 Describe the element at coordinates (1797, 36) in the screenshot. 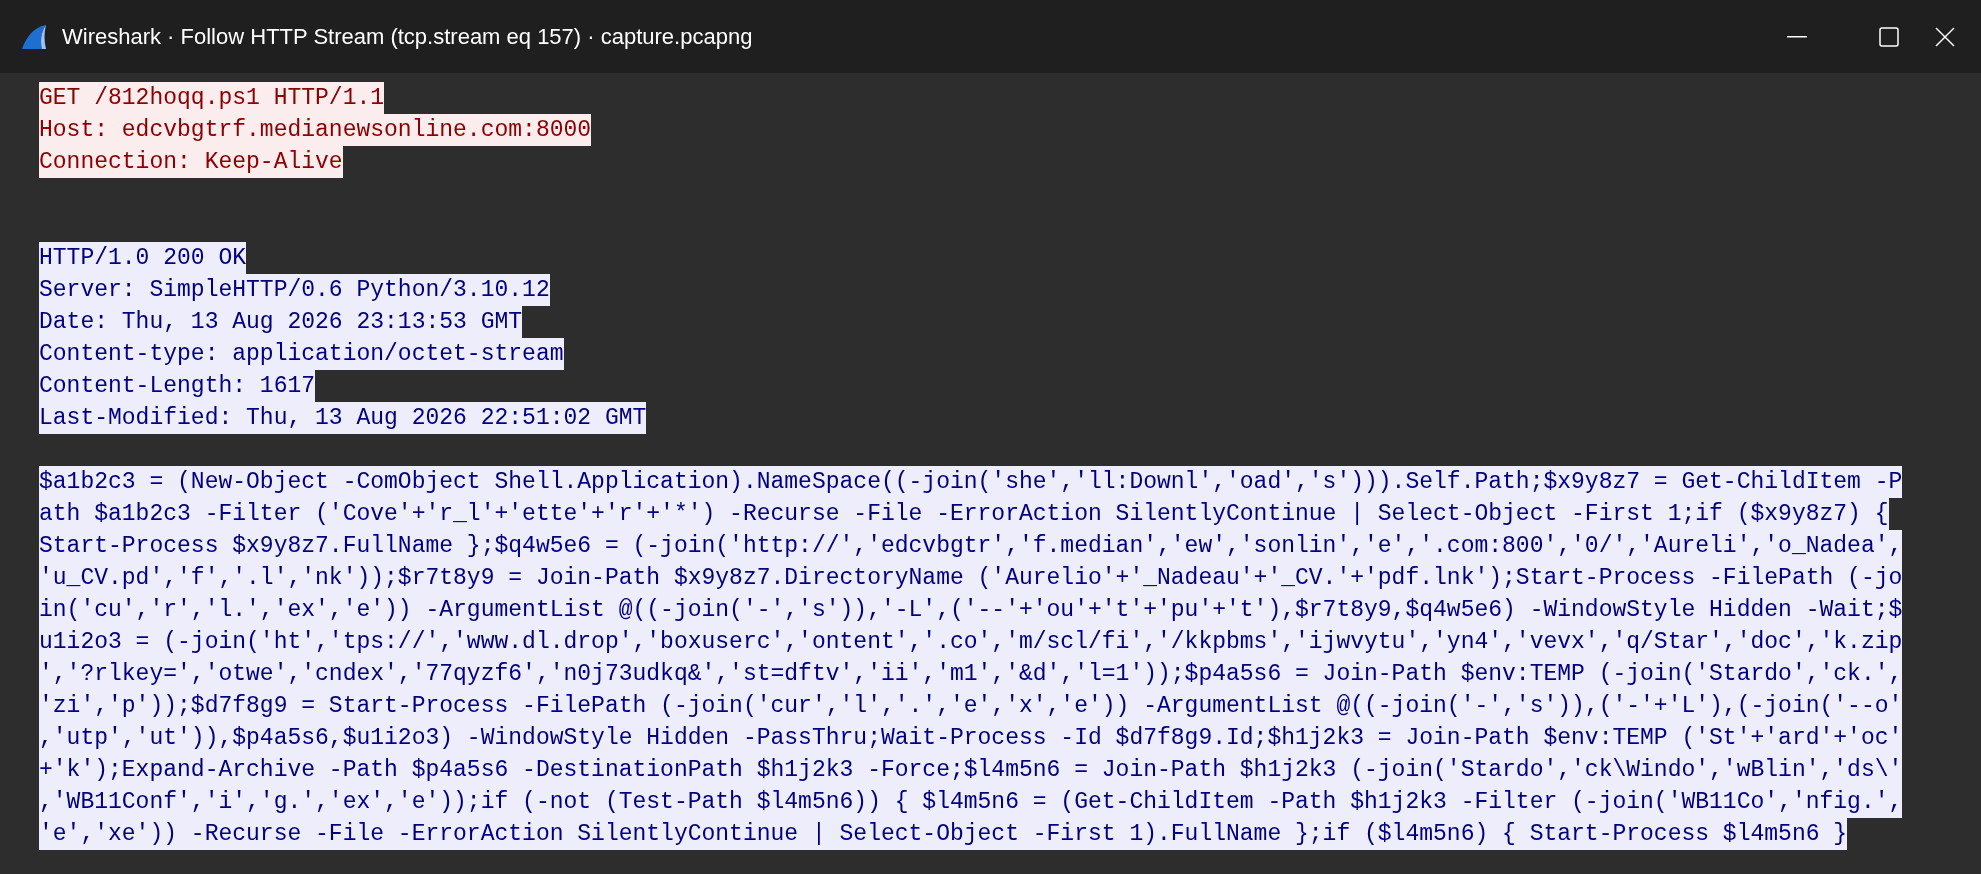

I see `minimize-icon` at that location.